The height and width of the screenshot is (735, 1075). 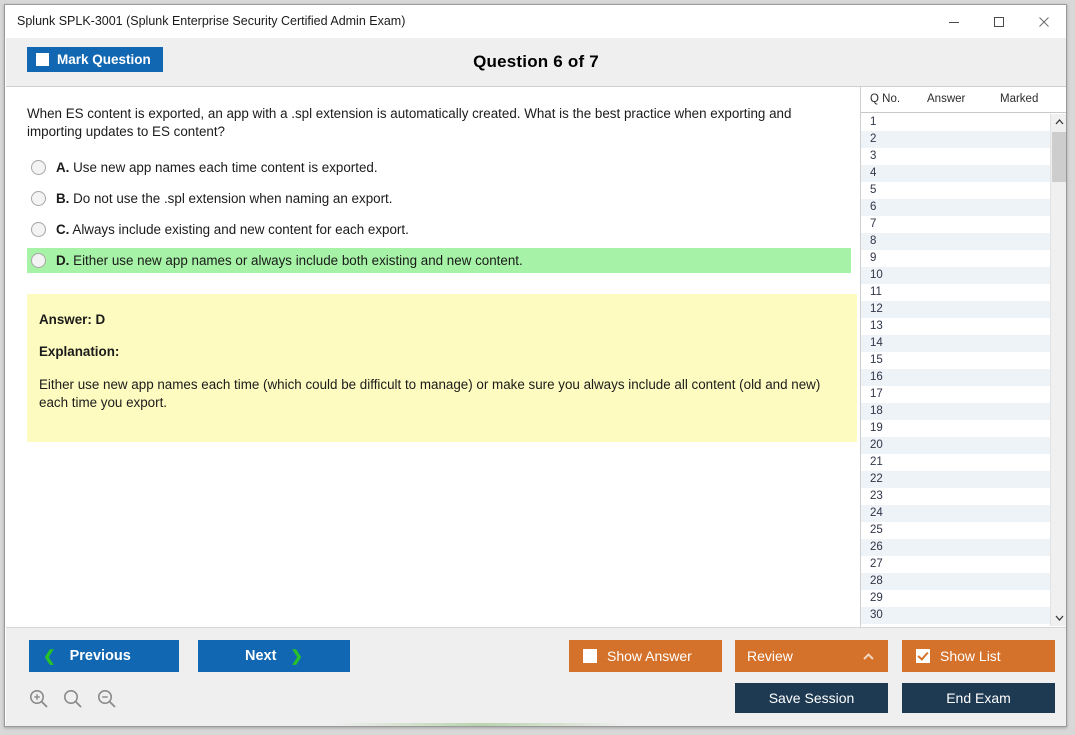 I want to click on radio-icon-a, so click(x=38, y=167).